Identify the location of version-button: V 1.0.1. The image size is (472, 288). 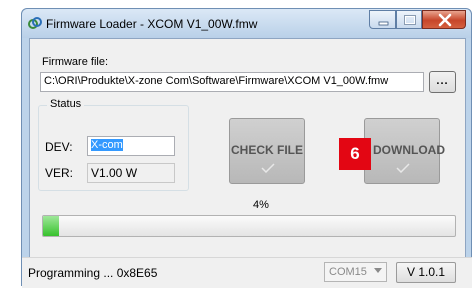
(426, 272).